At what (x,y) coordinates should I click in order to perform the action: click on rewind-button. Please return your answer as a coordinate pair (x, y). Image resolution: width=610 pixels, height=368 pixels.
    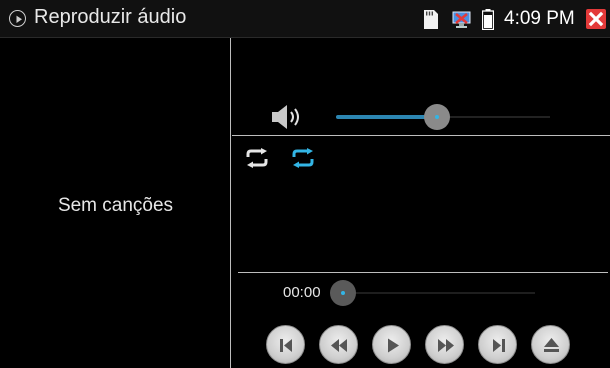
    Looking at the image, I should click on (338, 344).